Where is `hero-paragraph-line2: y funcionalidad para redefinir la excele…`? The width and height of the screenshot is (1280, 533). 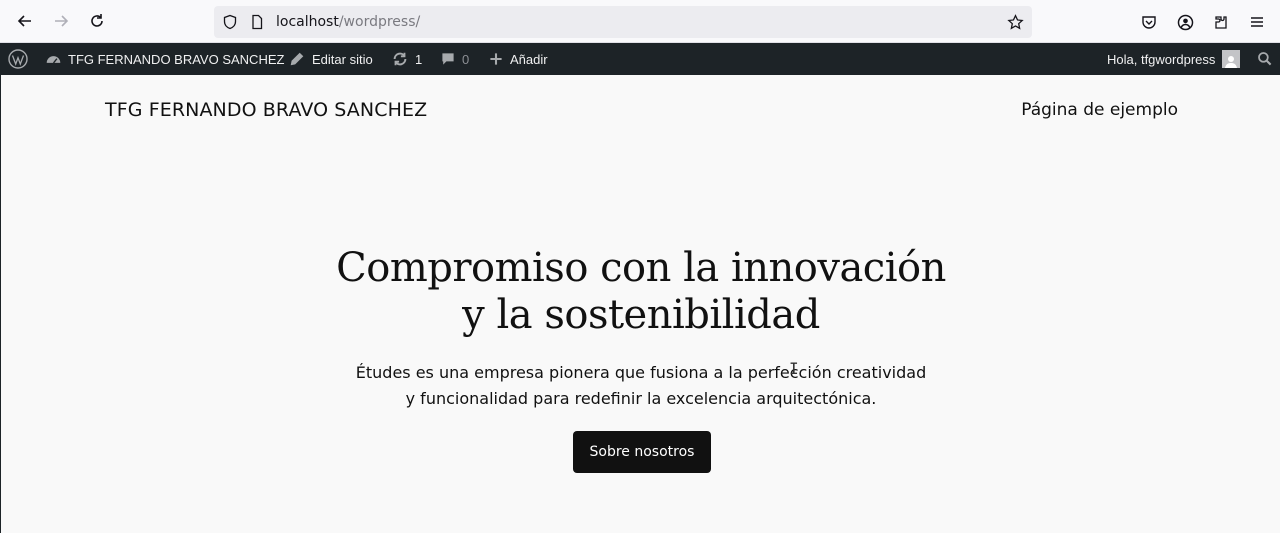
hero-paragraph-line2: y funcionalidad para redefinir la excele… is located at coordinates (641, 398).